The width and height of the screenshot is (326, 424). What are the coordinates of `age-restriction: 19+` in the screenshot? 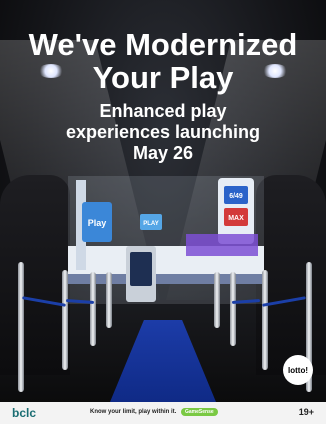 It's located at (306, 412).